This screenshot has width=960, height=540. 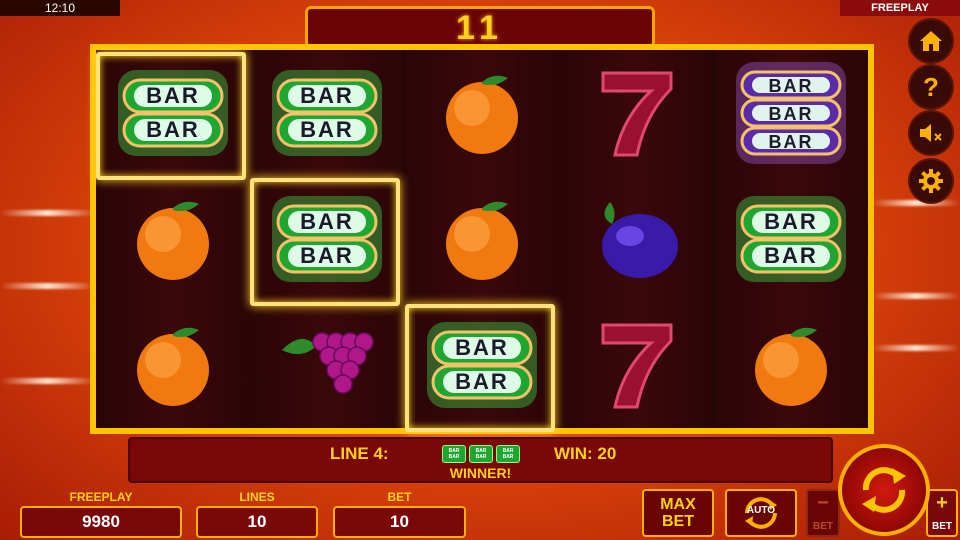 I want to click on bet-decrease-button: − BET, so click(x=823, y=513).